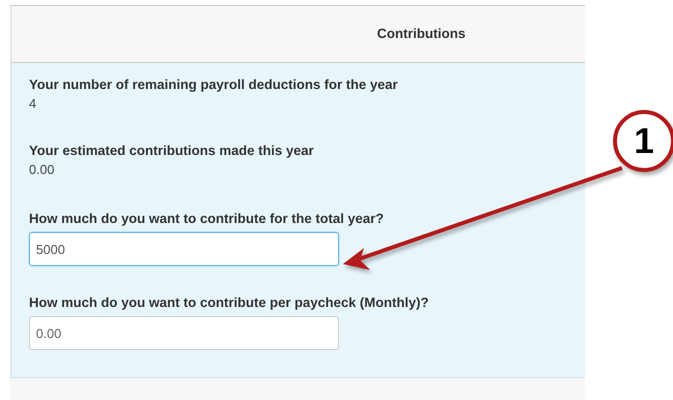  Describe the element at coordinates (207, 219) in the screenshot. I see `field-label: How much do you want to contribute for the total year?` at that location.